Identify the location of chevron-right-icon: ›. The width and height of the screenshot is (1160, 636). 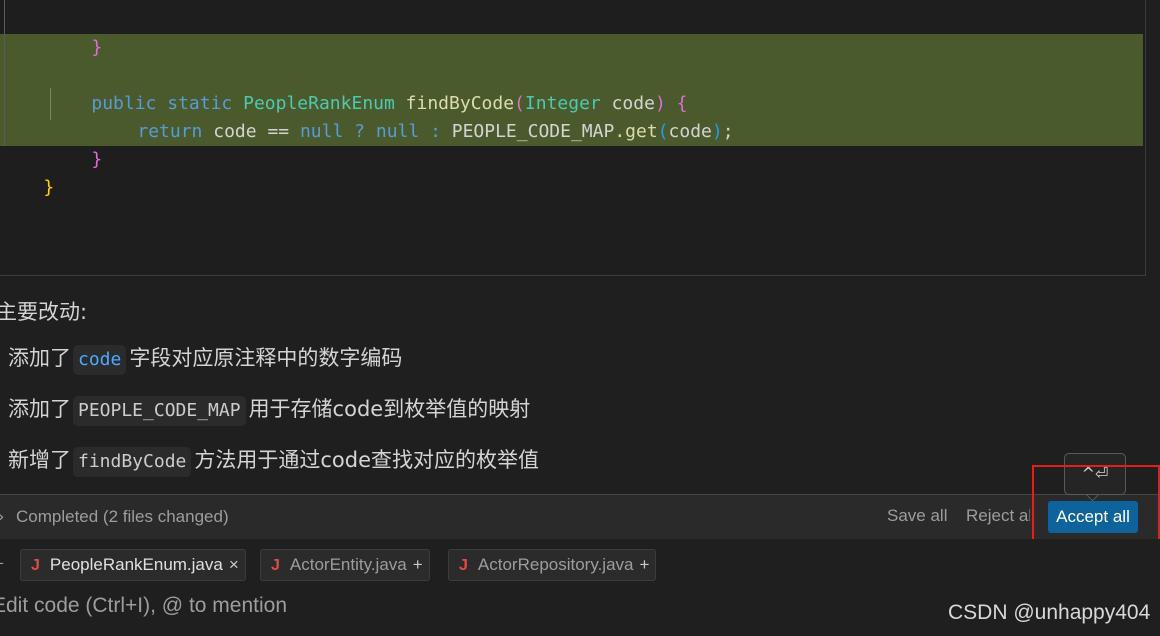
(2, 516).